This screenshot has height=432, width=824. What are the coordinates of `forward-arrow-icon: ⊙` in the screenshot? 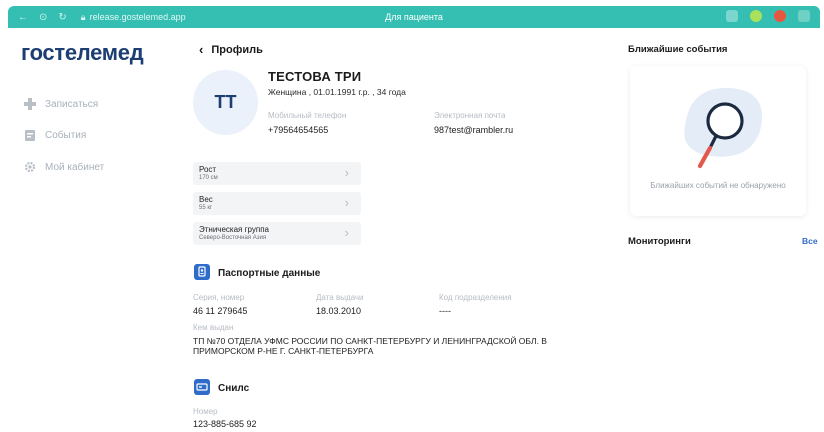 It's located at (43, 17).